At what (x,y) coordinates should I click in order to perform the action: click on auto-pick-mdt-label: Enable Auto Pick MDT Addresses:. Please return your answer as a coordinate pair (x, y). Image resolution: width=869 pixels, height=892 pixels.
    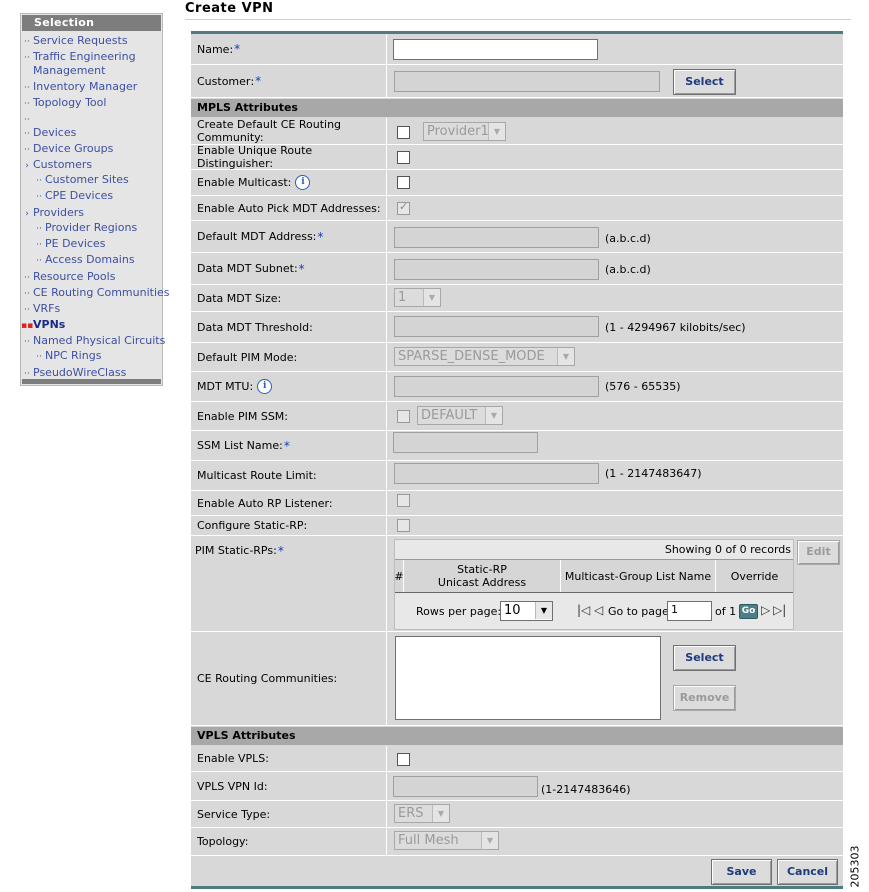
    Looking at the image, I should click on (289, 208).